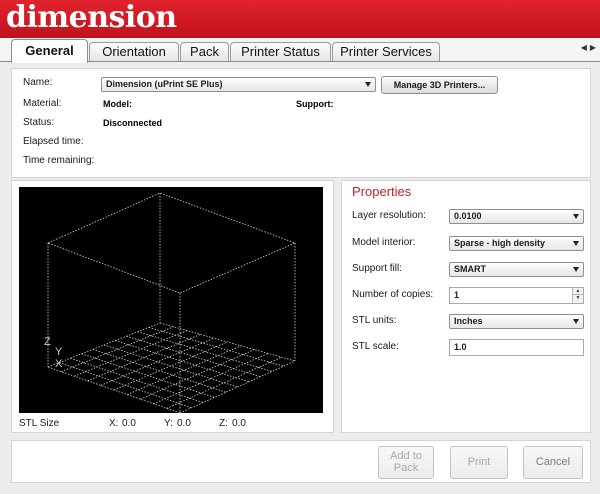 Image resolution: width=600 pixels, height=494 pixels. Describe the element at coordinates (114, 423) in the screenshot. I see `x-size-label: X:` at that location.